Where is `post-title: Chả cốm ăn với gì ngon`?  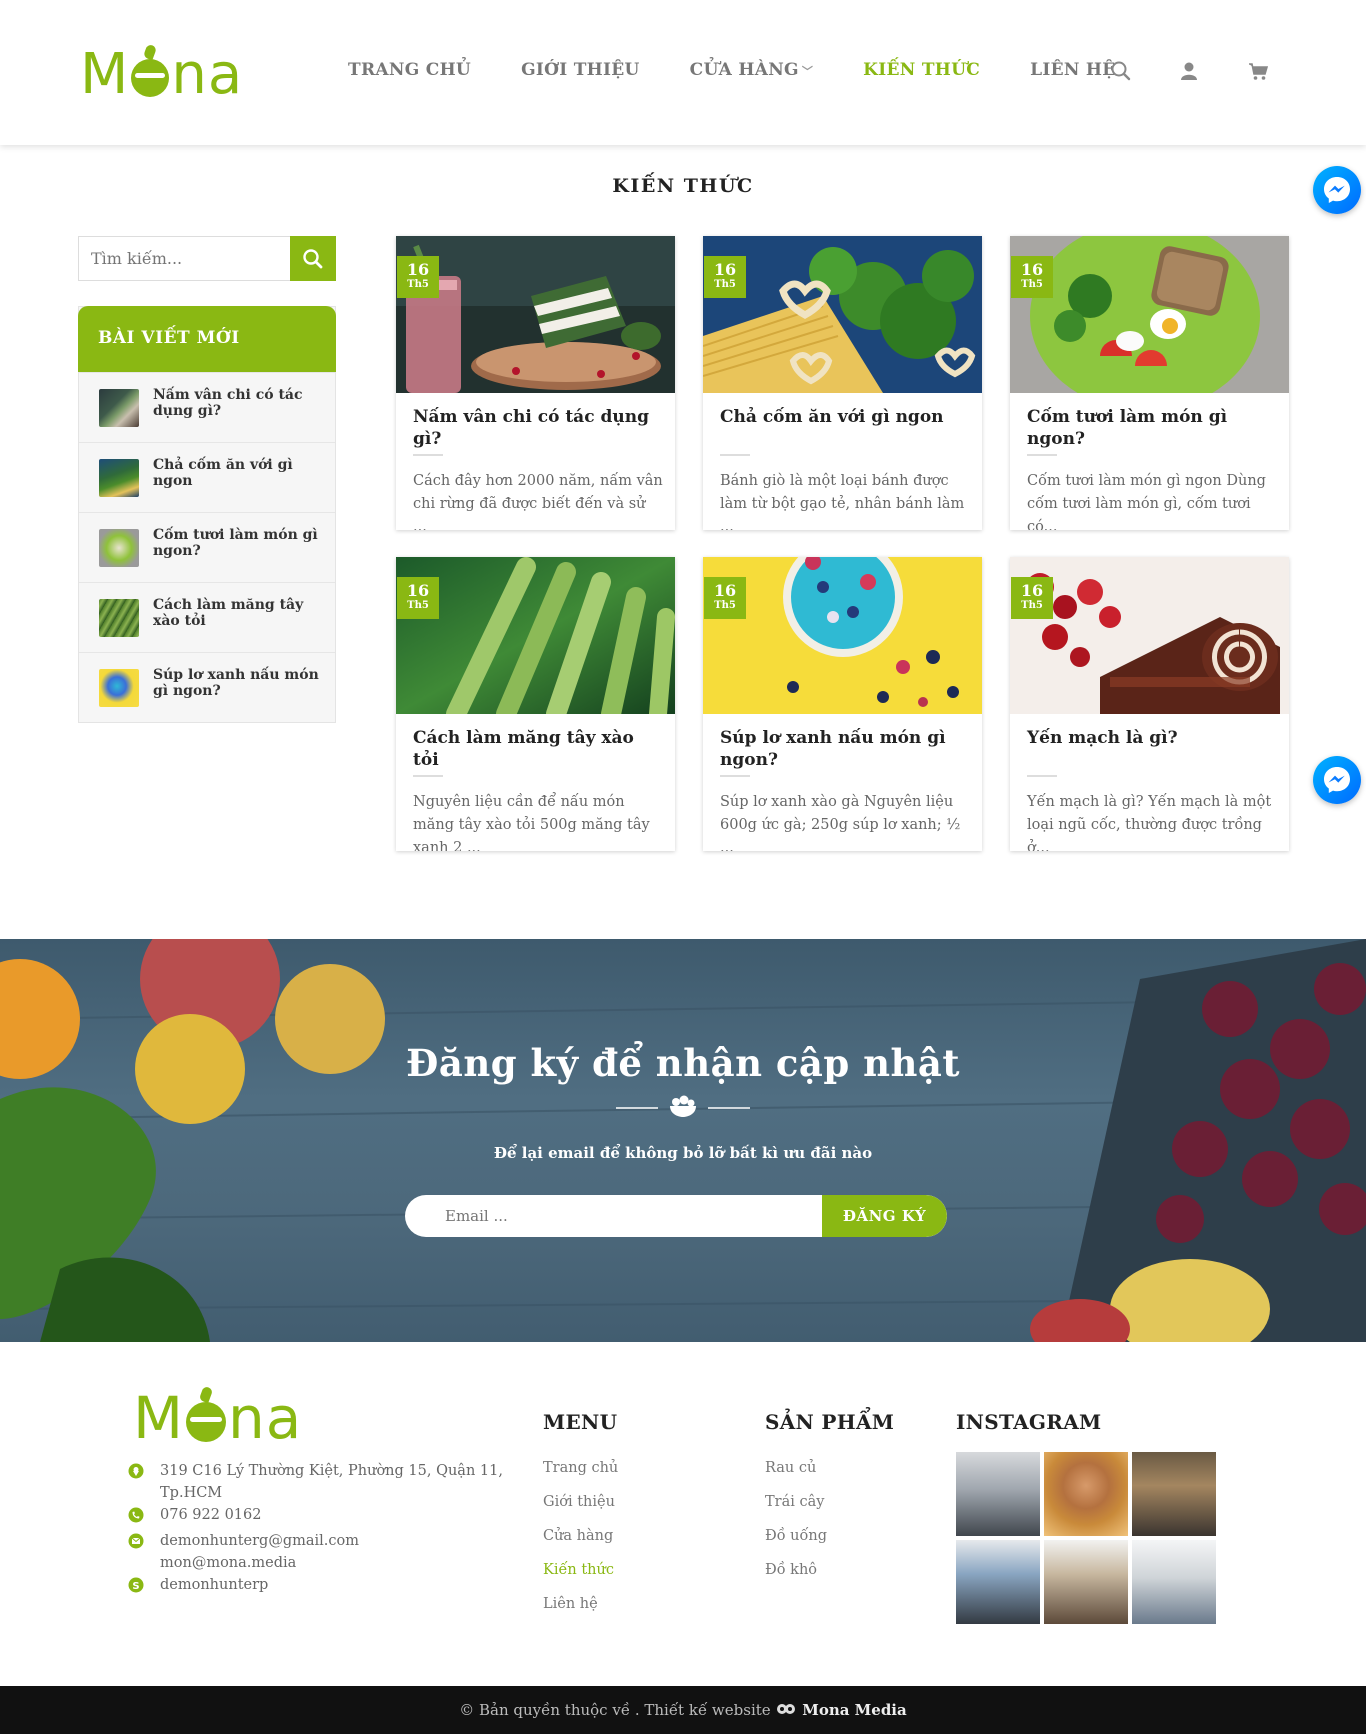 post-title: Chả cốm ăn với gì ngon is located at coordinates (845, 417).